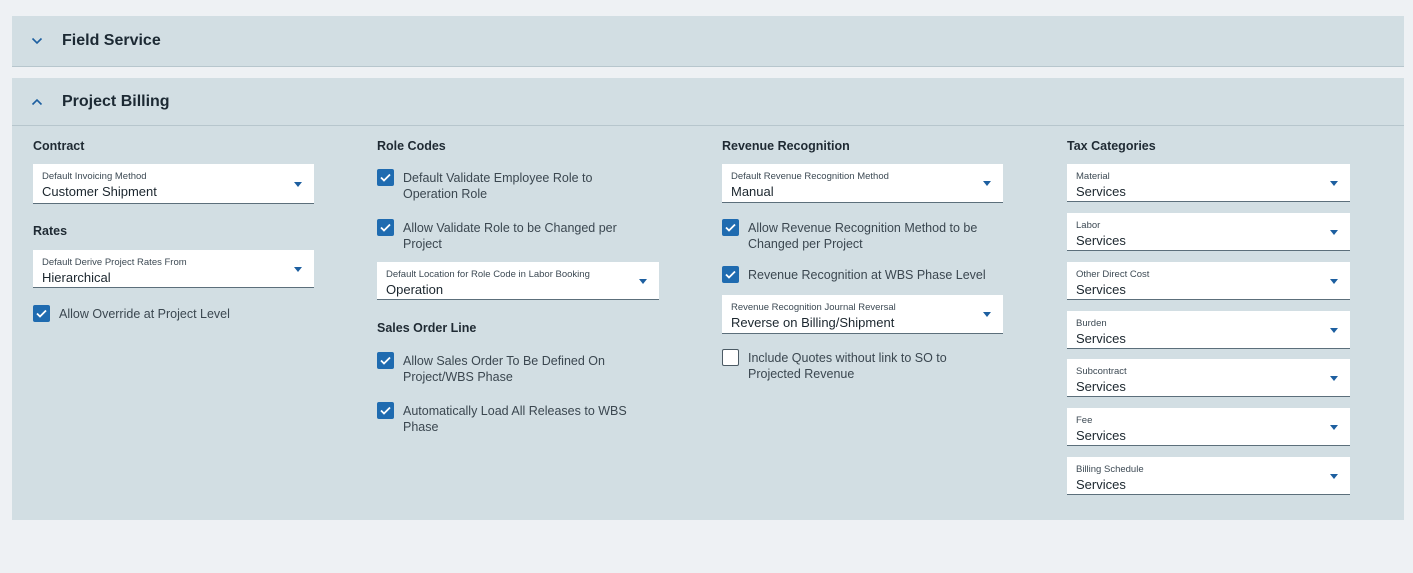 The height and width of the screenshot is (573, 1413). What do you see at coordinates (114, 262) in the screenshot?
I see `dropdown-label: Default Derive Project Rates From` at bounding box center [114, 262].